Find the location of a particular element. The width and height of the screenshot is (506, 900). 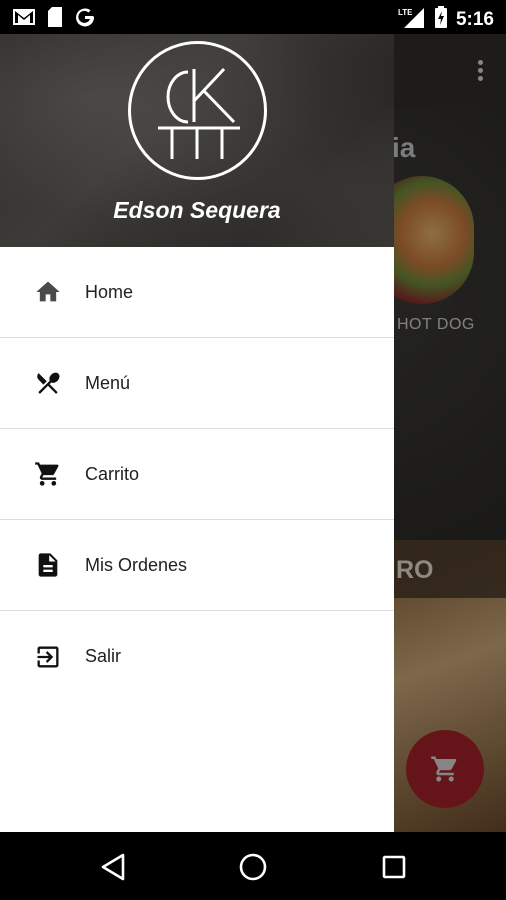

exit-icon is located at coordinates (48, 657).